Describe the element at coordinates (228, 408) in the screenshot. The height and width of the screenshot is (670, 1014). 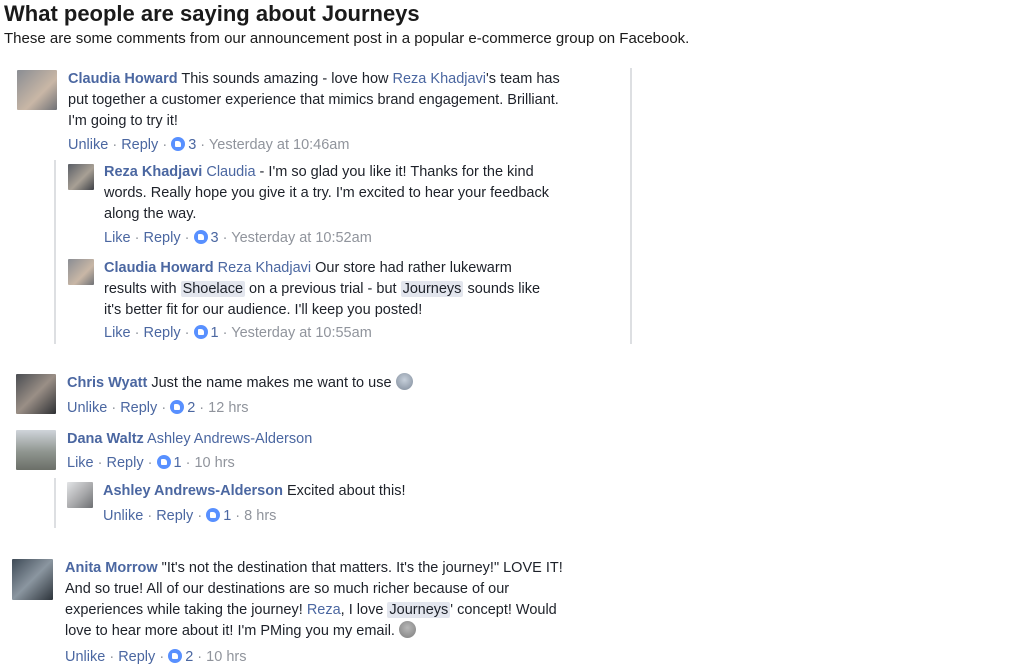
I see `timestamp: 12 hrs` at that location.